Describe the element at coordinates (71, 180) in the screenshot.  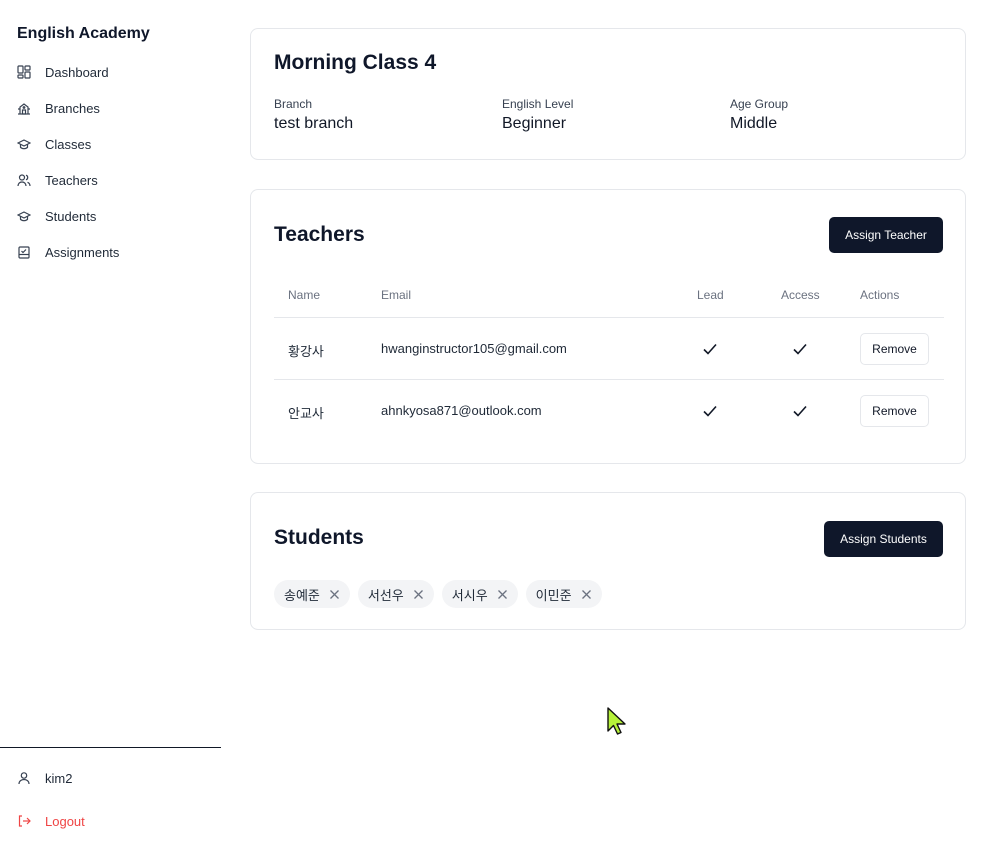
I see `sidebar-item-label: Teachers` at that location.